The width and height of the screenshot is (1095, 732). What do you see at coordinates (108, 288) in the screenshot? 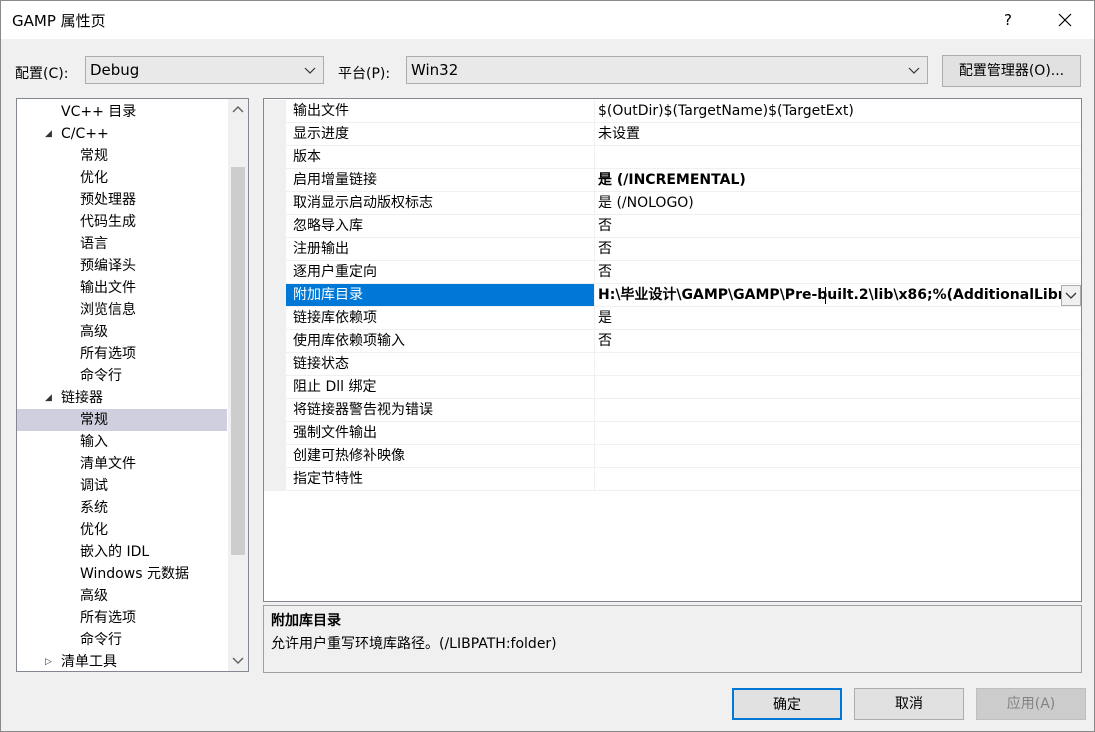
I see `tree-item-label: 输出文件` at bounding box center [108, 288].